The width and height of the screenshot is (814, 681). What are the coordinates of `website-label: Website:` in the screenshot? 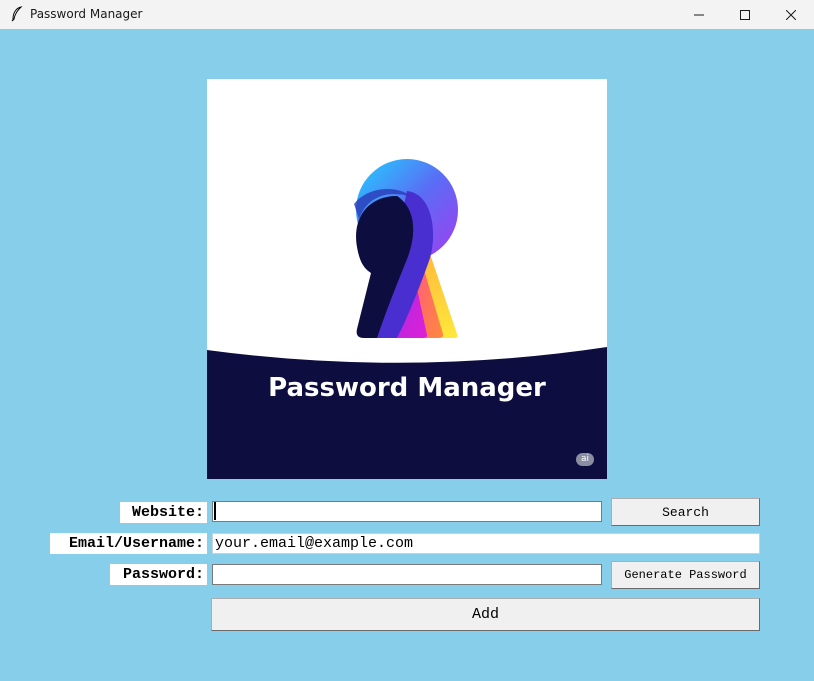 It's located at (163, 512).